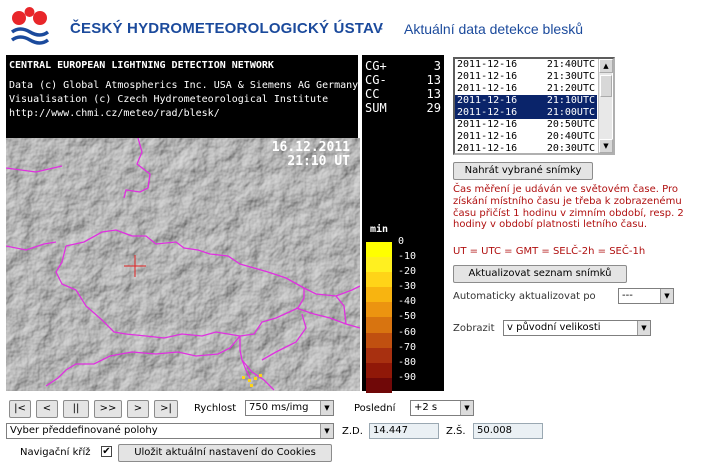 The width and height of the screenshot is (707, 462). What do you see at coordinates (404, 431) in the screenshot?
I see `longitude-input: 14.447` at bounding box center [404, 431].